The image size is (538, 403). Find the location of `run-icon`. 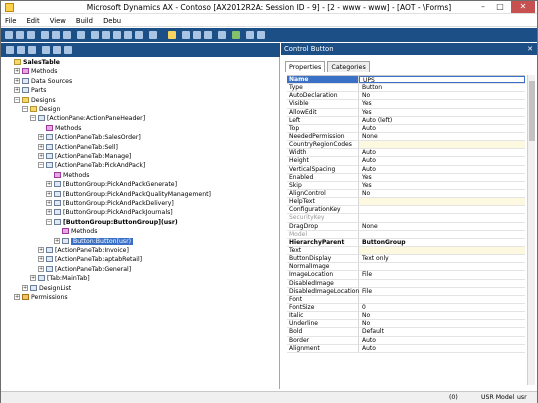

run-icon is located at coordinates (106, 35).